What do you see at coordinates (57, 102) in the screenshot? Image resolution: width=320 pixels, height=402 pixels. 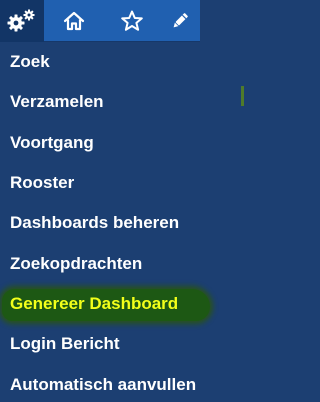 I see `menu-item-label: Verzamelen` at bounding box center [57, 102].